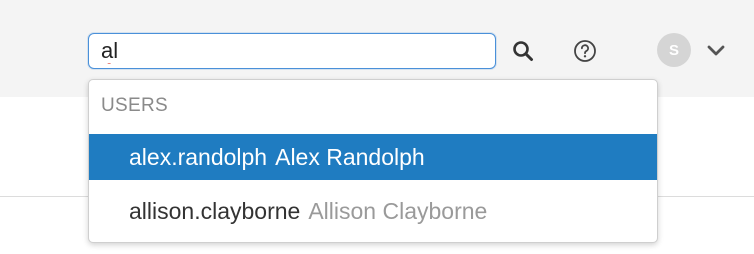 The height and width of the screenshot is (254, 754). I want to click on avatar: S, so click(674, 50).